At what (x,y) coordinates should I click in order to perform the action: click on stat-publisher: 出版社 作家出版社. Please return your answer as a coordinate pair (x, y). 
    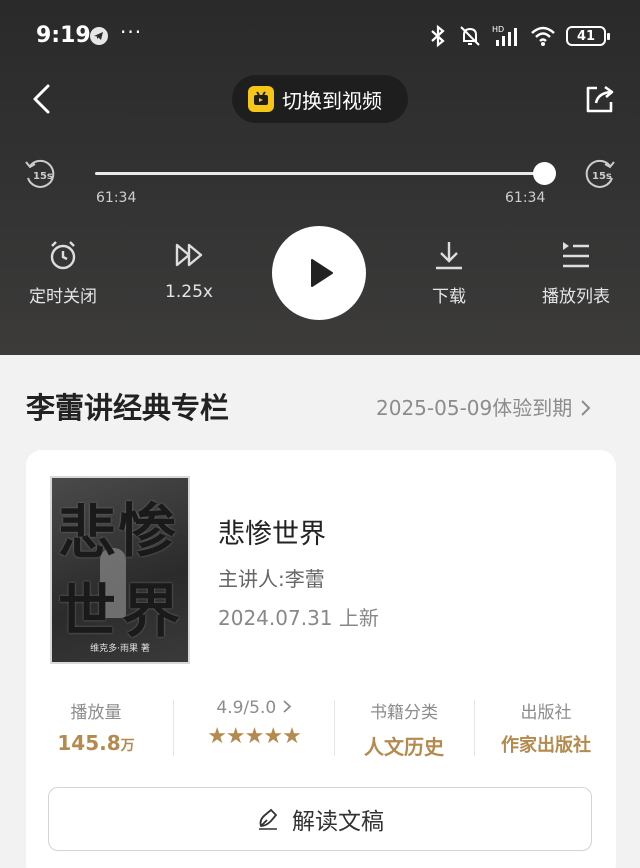
    Looking at the image, I should click on (546, 727).